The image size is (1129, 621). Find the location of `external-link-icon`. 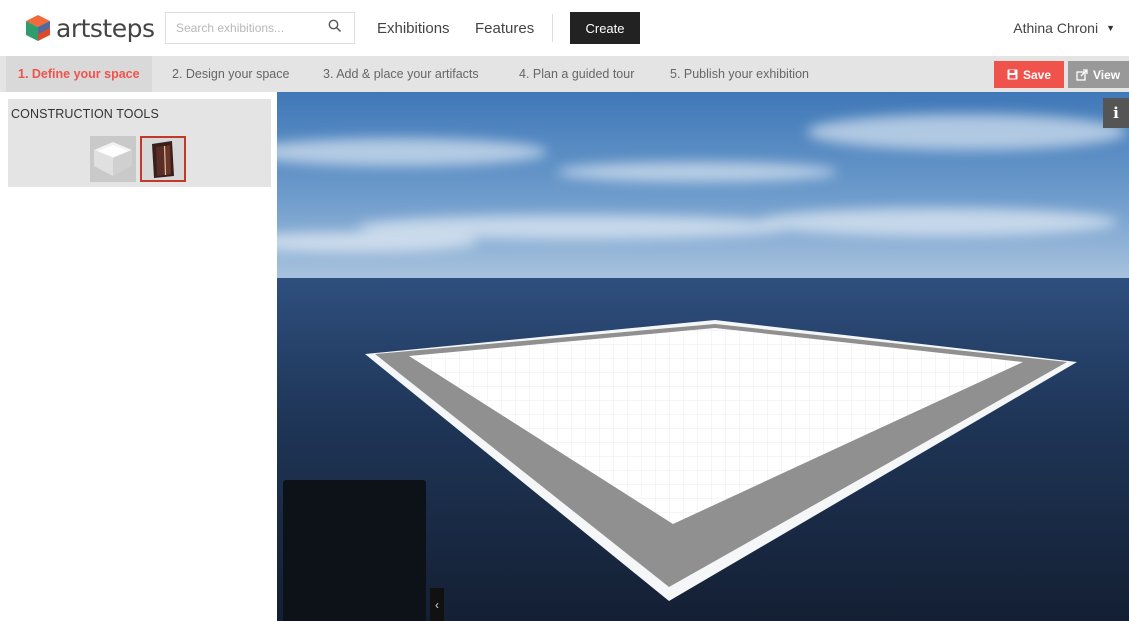

external-link-icon is located at coordinates (1082, 74).